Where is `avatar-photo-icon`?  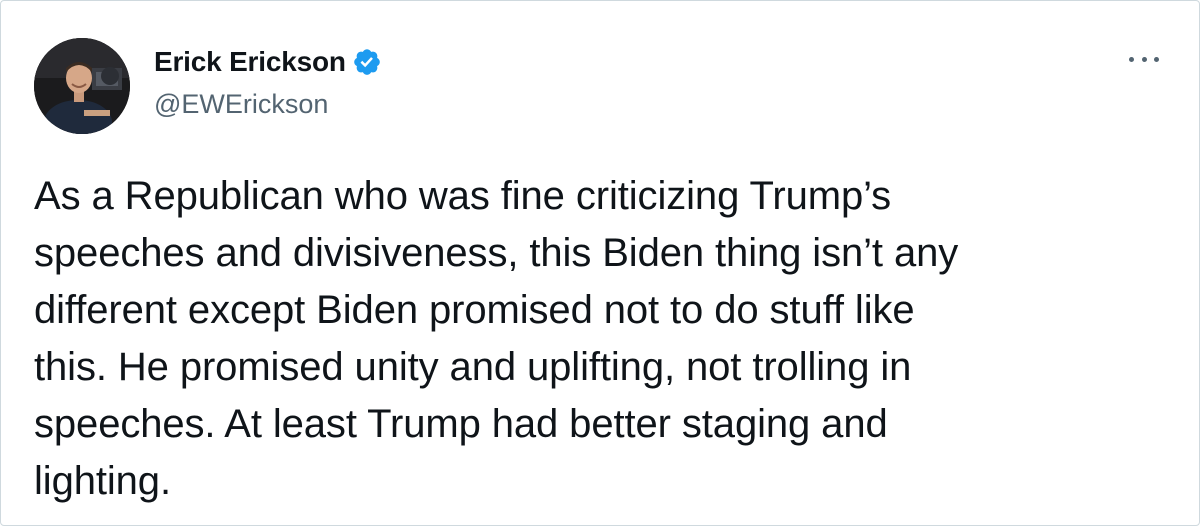
avatar-photo-icon is located at coordinates (82, 86).